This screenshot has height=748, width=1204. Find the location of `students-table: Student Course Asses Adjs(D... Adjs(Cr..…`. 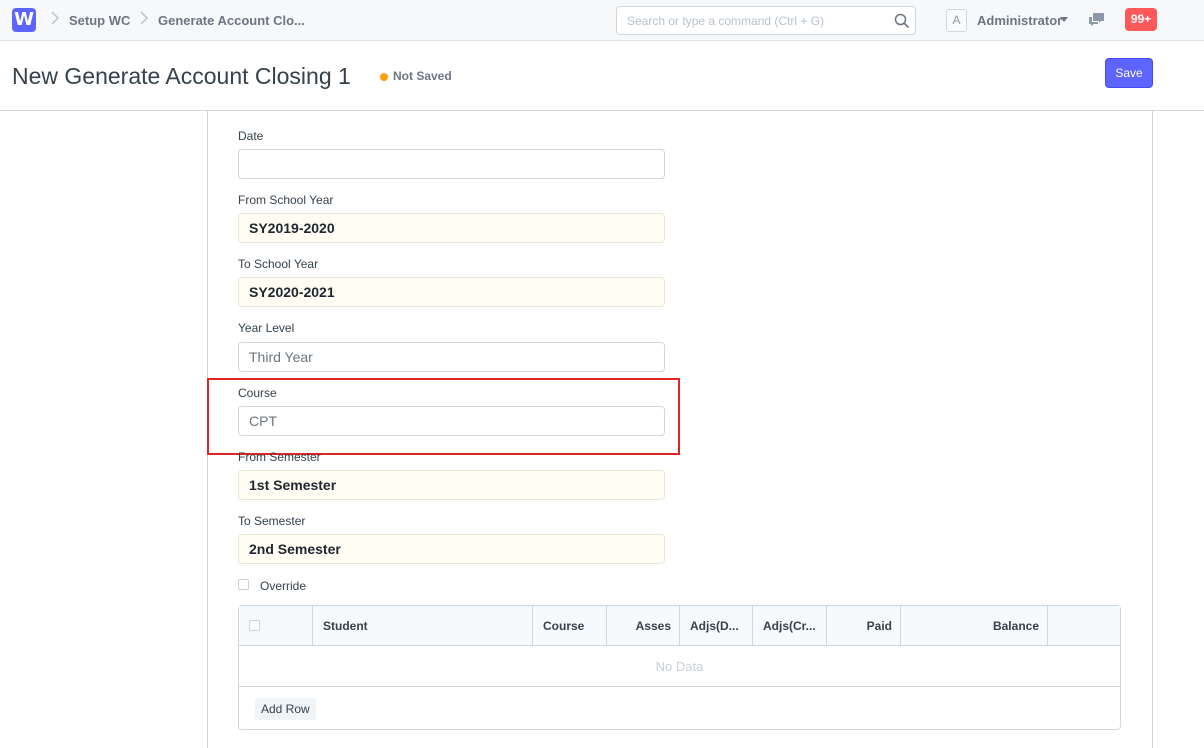

students-table: Student Course Asses Adjs(D... Adjs(Cr..… is located at coordinates (679, 667).